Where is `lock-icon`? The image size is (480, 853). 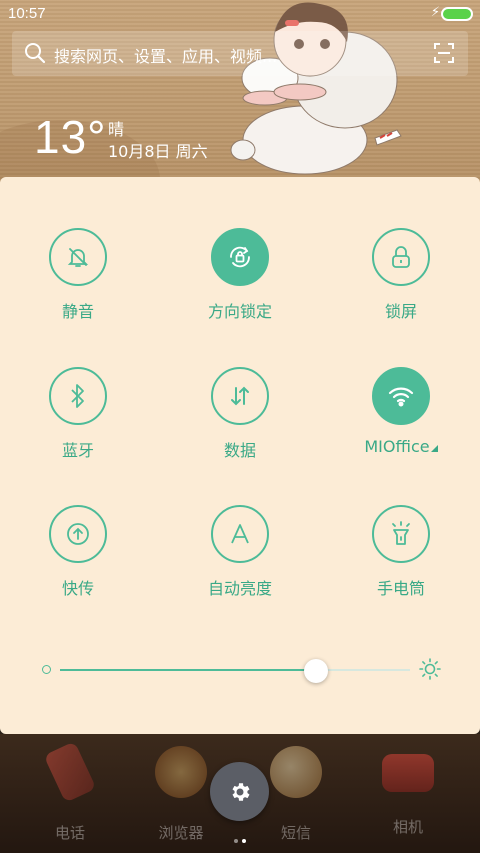
lock-icon is located at coordinates (401, 257).